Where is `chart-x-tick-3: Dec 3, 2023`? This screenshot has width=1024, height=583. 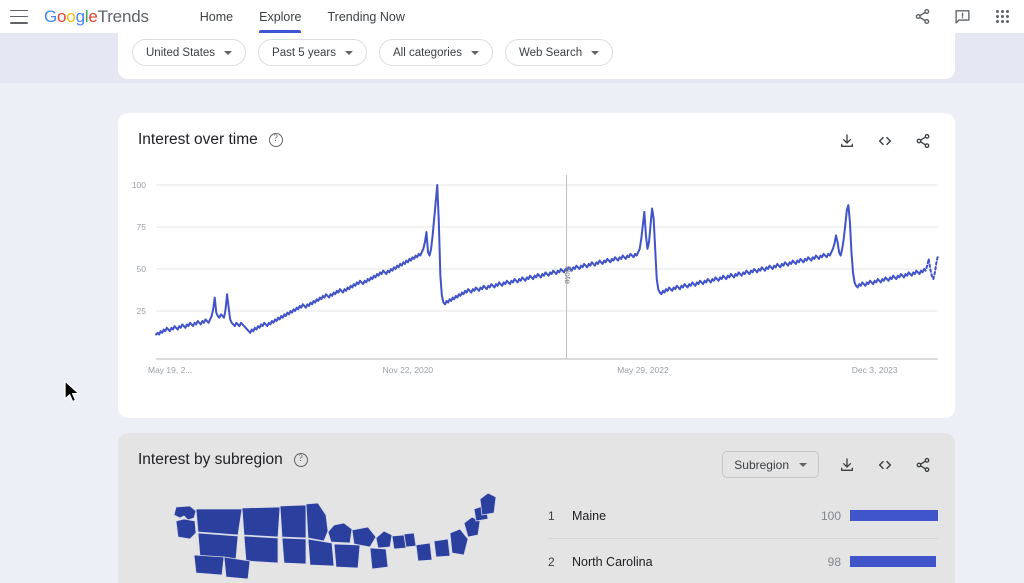 chart-x-tick-3: Dec 3, 2023 is located at coordinates (874, 370).